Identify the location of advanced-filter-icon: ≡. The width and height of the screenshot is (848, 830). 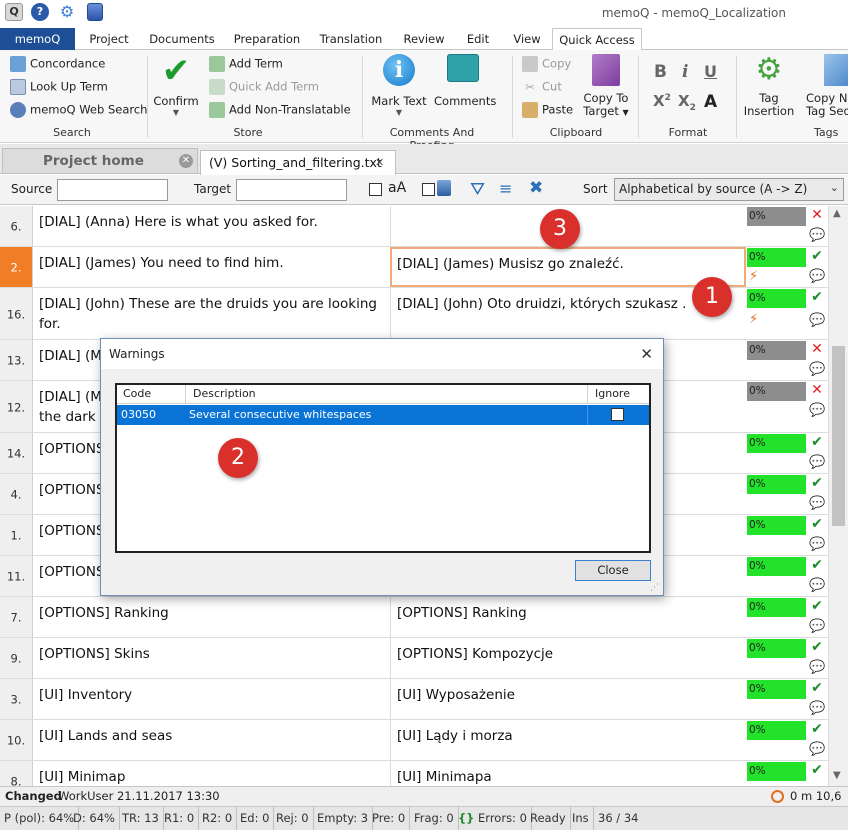
(505, 188).